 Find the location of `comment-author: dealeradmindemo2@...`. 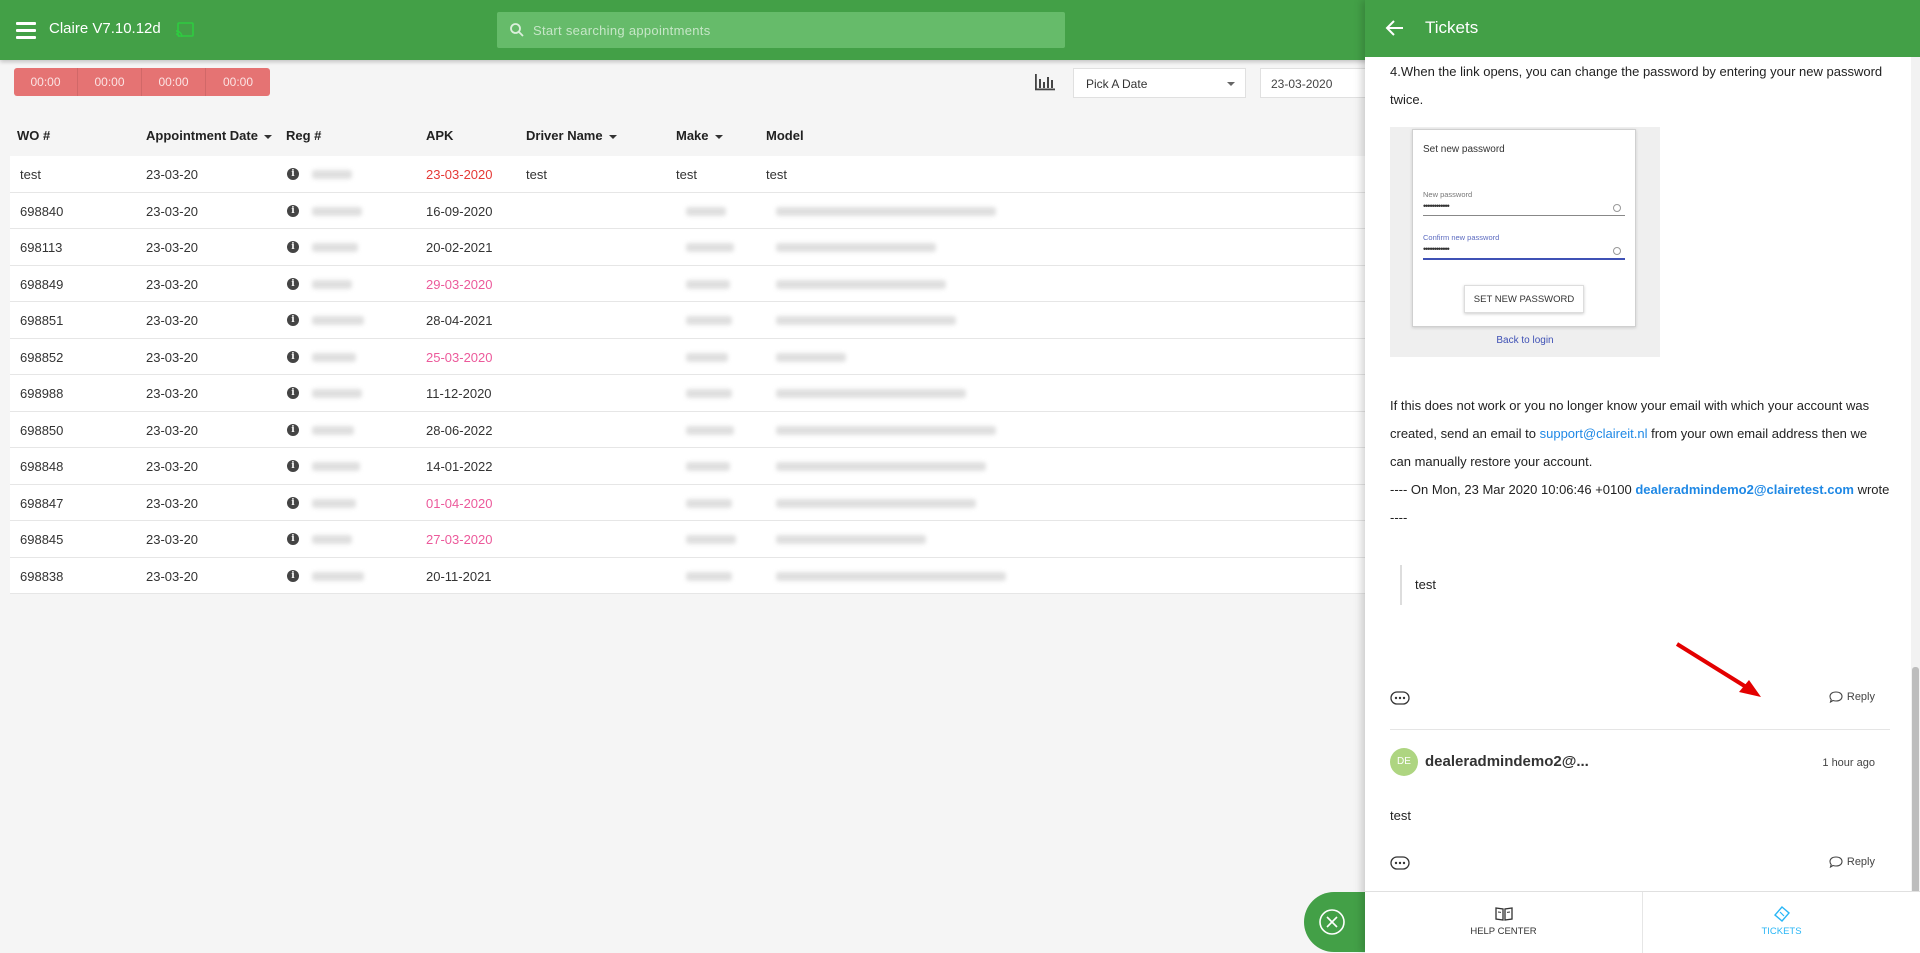

comment-author: dealeradmindemo2@... is located at coordinates (1507, 761).